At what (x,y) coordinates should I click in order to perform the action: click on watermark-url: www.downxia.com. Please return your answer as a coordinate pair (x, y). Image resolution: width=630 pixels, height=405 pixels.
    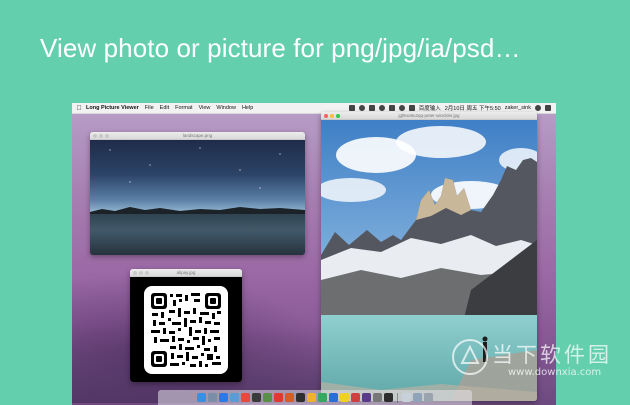
    Looking at the image, I should click on (555, 372).